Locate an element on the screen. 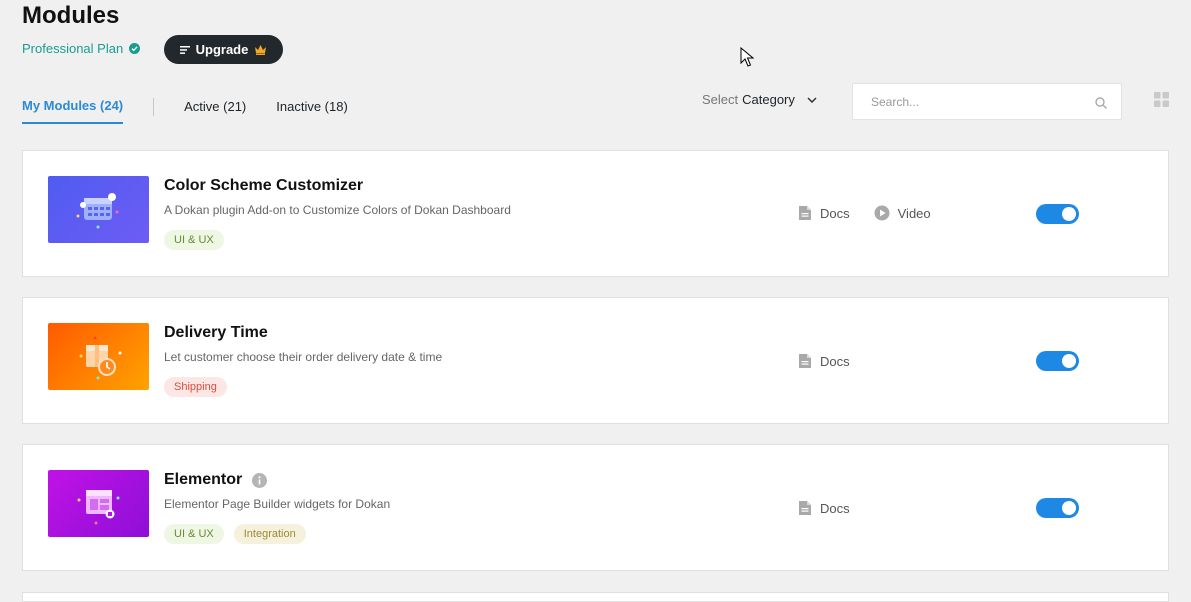  upgrade-button: Upgrade is located at coordinates (223, 49).